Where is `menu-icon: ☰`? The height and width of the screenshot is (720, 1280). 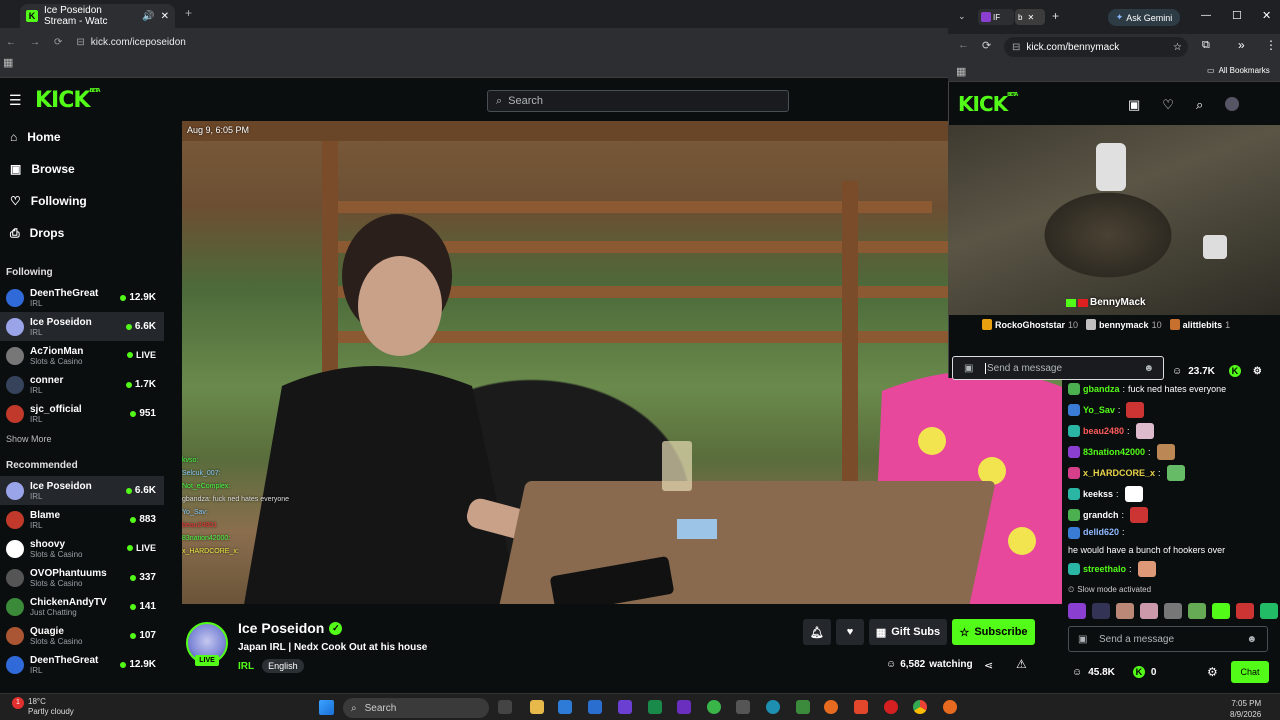 menu-icon: ☰ is located at coordinates (15, 100).